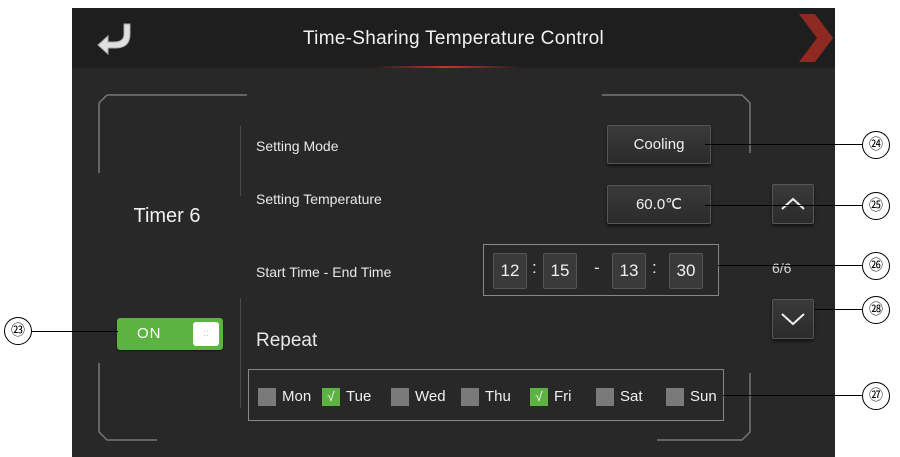 The image size is (900, 457). I want to click on title-bar: Time-Sharing Temperature Control, so click(453, 38).